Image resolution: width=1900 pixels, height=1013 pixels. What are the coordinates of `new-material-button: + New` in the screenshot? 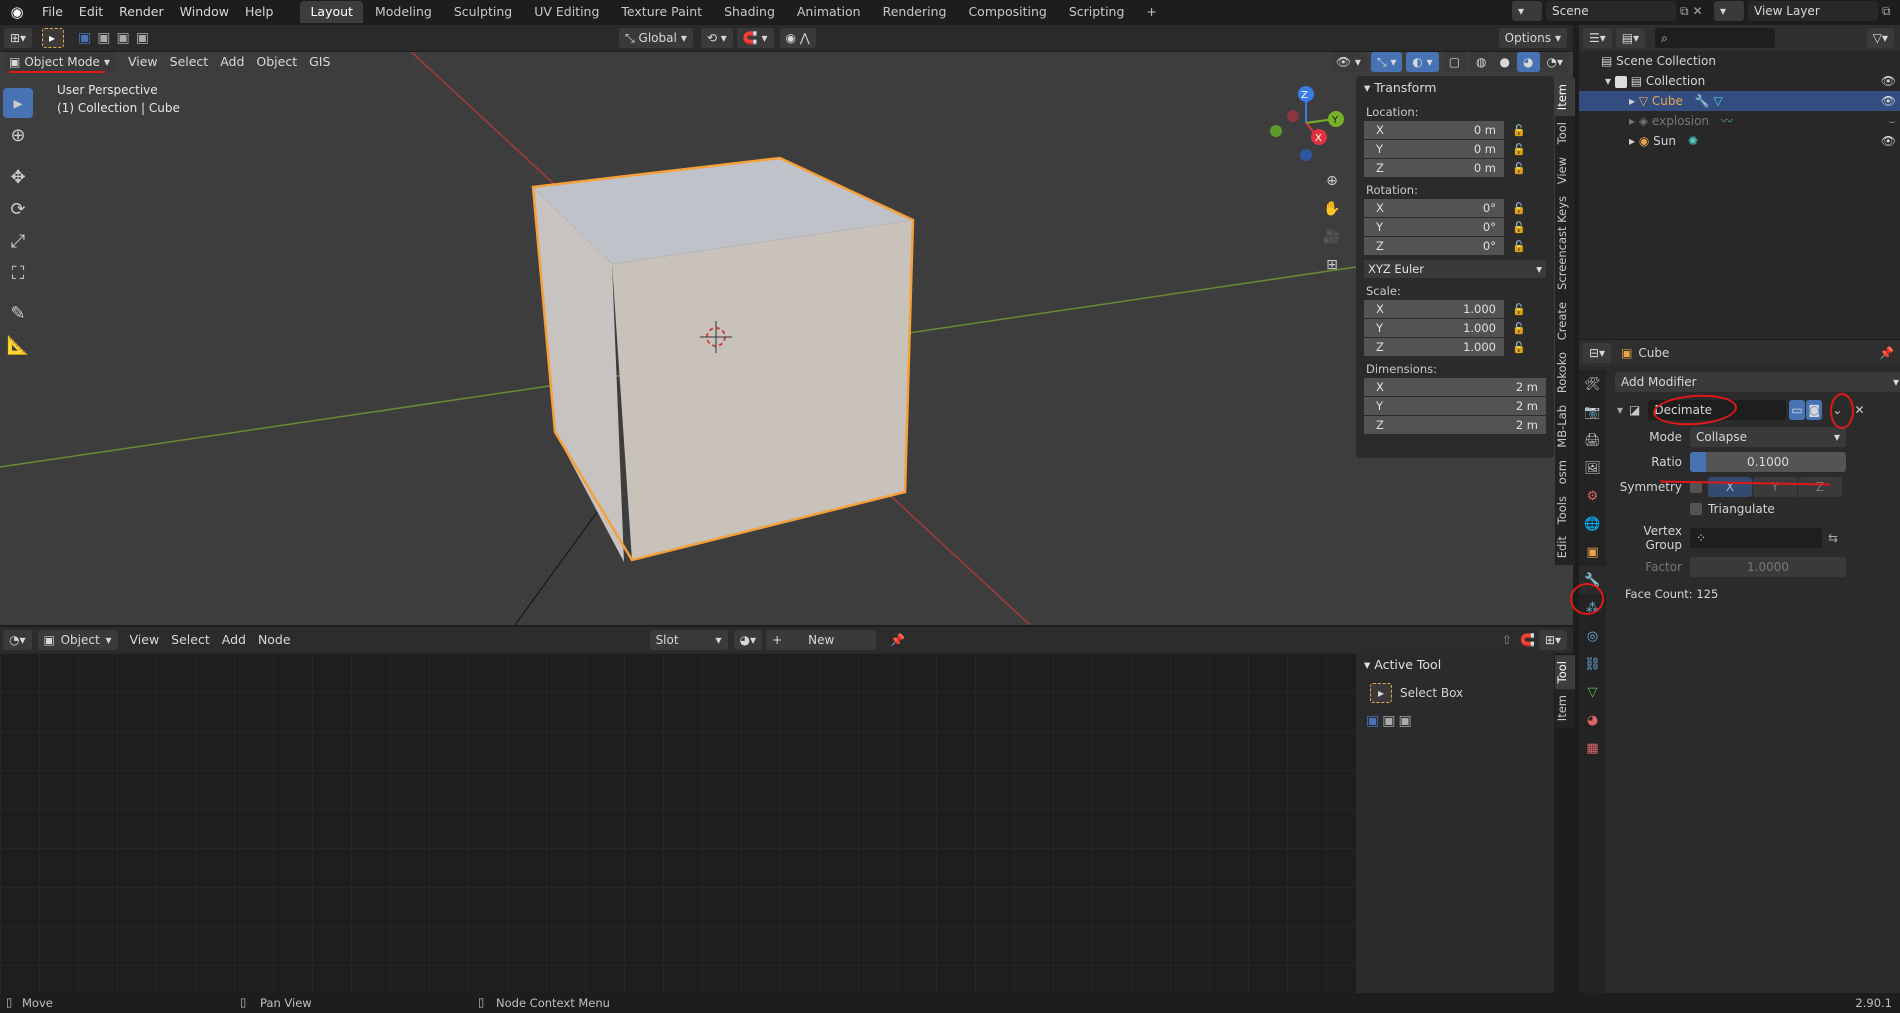 It's located at (821, 640).